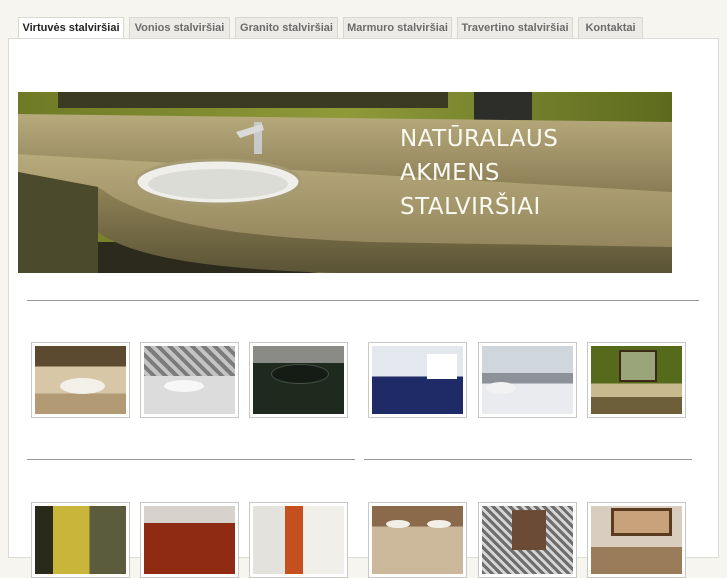  I want to click on kitchen-yellow-shelves-image, so click(80, 540).